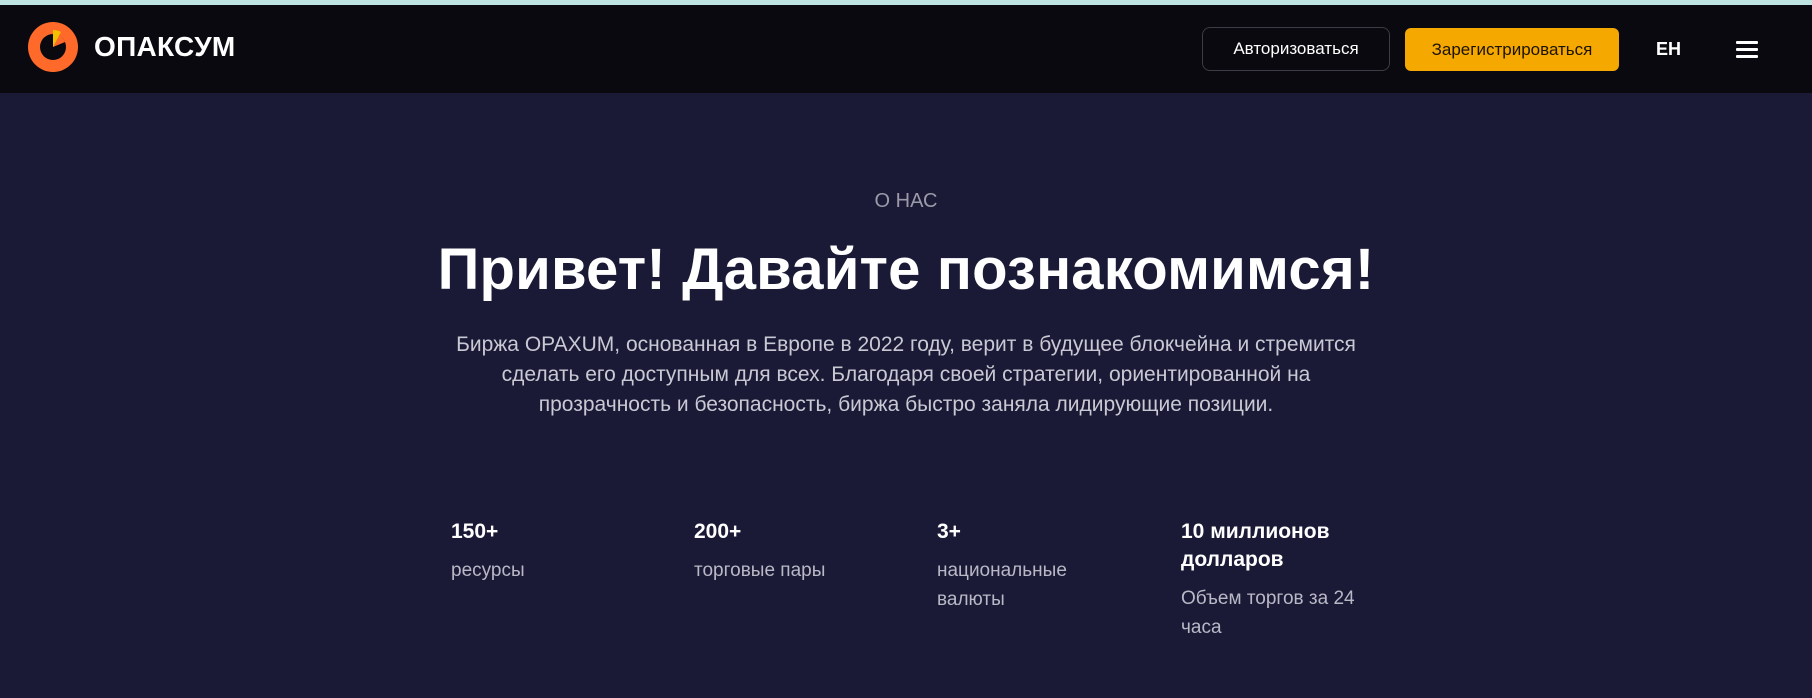 The height and width of the screenshot is (698, 1812). Describe the element at coordinates (1748, 49) in the screenshot. I see `hamburger-menu-icon` at that location.